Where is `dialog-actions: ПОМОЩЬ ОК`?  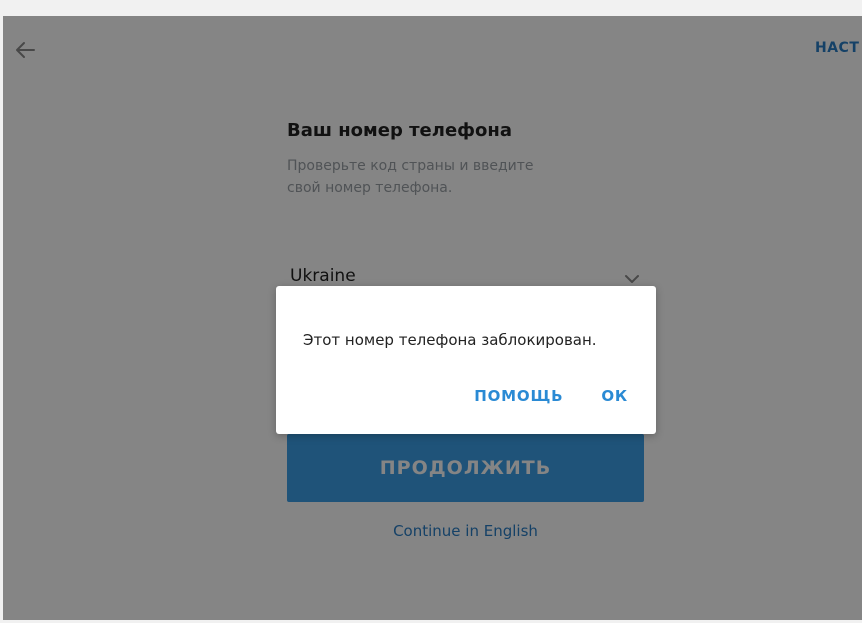
dialog-actions: ПОМОЩЬ ОК is located at coordinates (551, 396).